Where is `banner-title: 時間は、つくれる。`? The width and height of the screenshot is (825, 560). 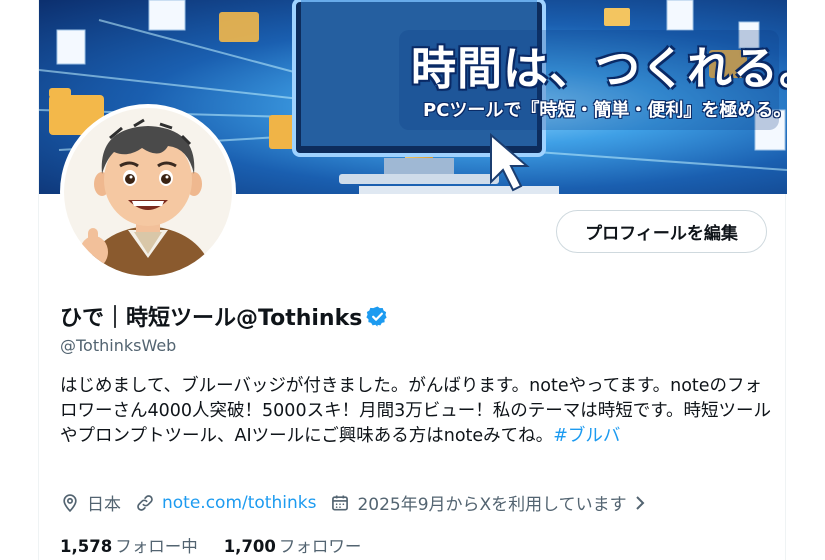
banner-title: 時間は、つくれる。 is located at coordinates (599, 68).